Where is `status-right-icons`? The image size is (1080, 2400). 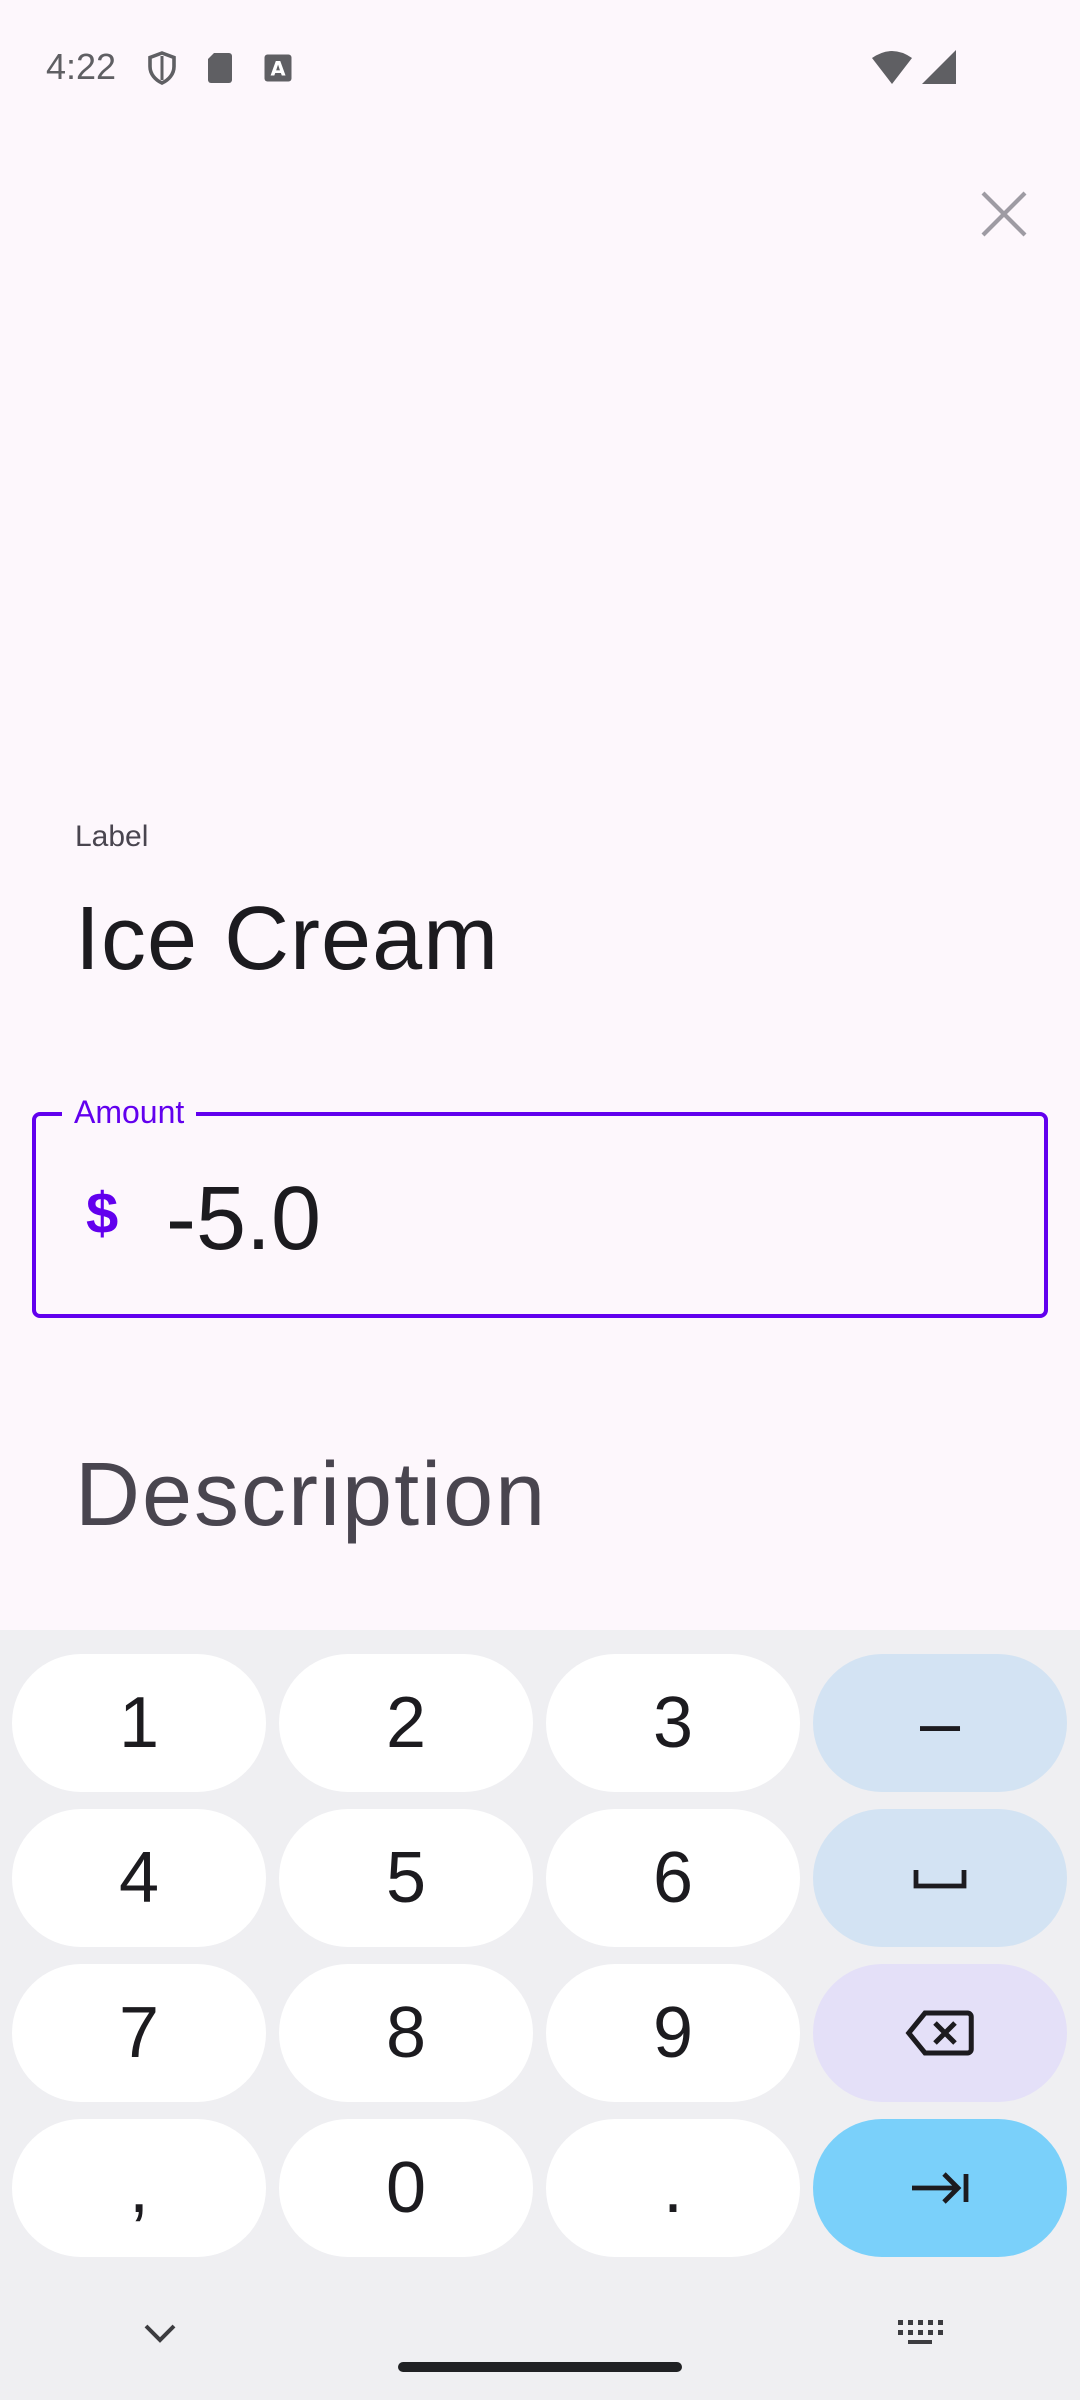 status-right-icons is located at coordinates (914, 67).